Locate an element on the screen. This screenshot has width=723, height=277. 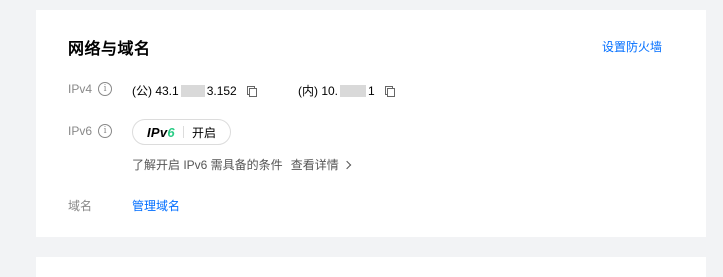
set-firewall-link: 设置防火墙 is located at coordinates (632, 46).